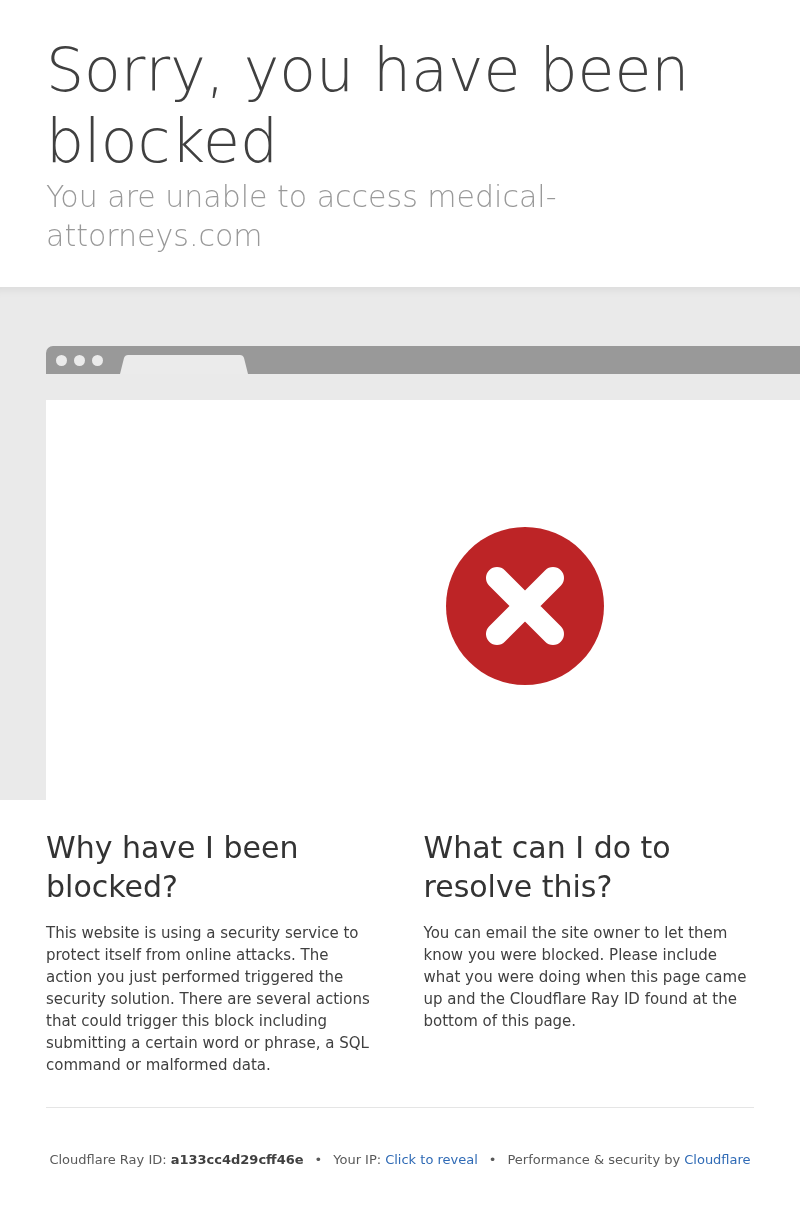 This screenshot has height=1216, width=800. I want to click on section-paragraph: You can email the site owner to let them know you were blocked. Please include what you were doing when this page came up and the Cloudflare Ray ID found at the bottom of this page., so click(585, 977).